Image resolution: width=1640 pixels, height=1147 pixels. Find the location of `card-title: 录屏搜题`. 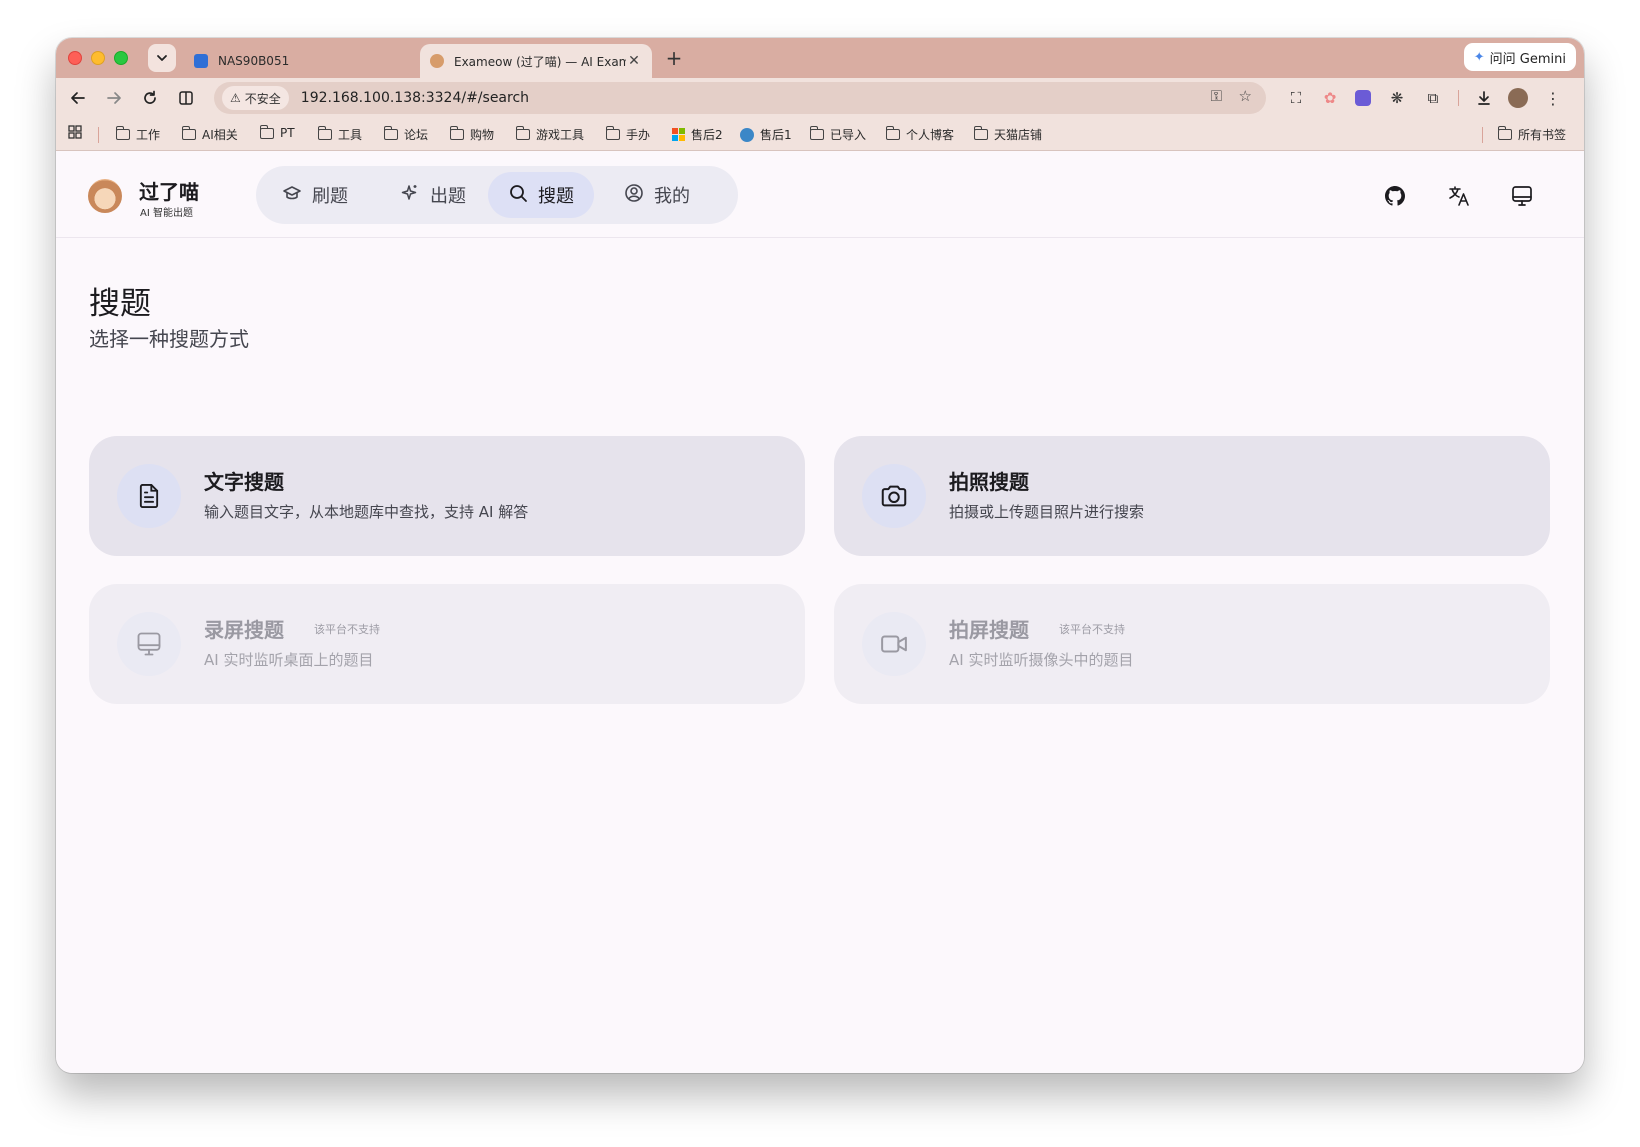

card-title: 录屏搜题 is located at coordinates (244, 630).